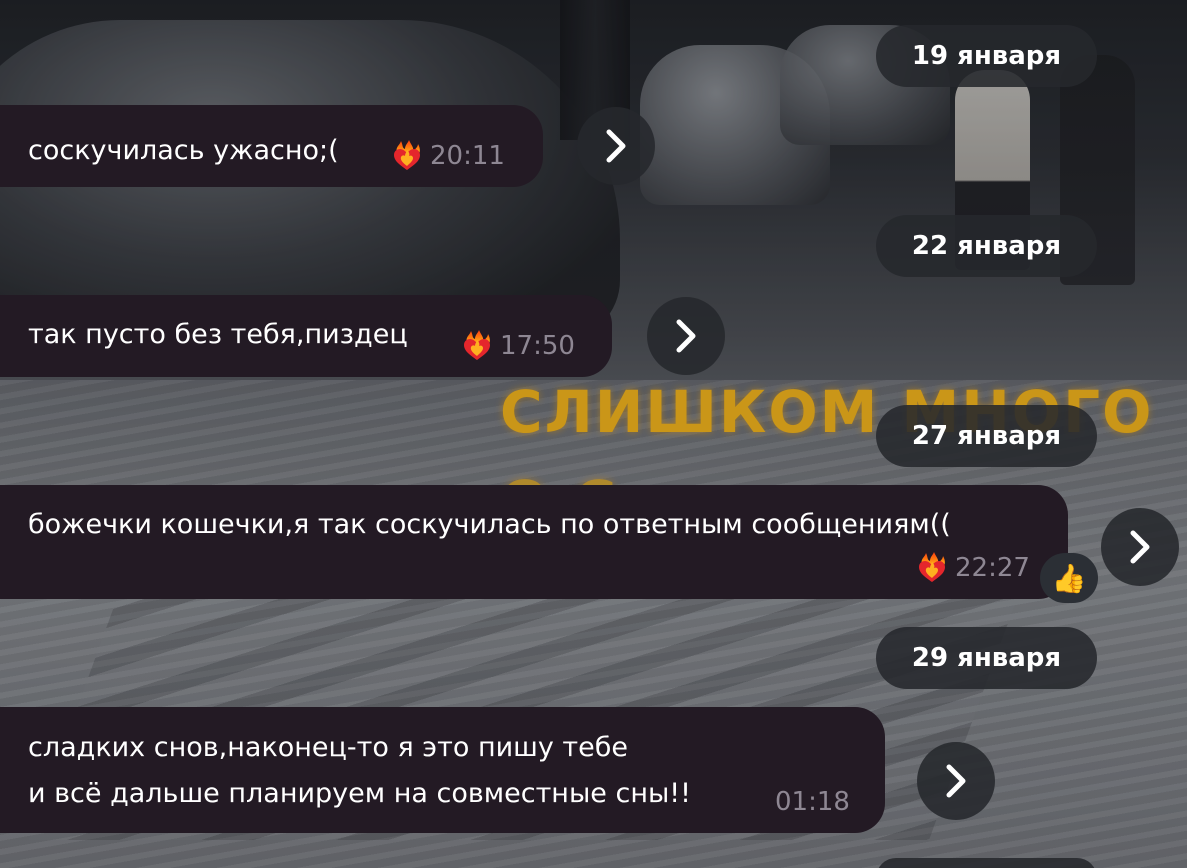 This screenshot has width=1187, height=868. What do you see at coordinates (328, 747) in the screenshot?
I see `message-text: сладких снов,наконец-то я это пишу тебе` at bounding box center [328, 747].